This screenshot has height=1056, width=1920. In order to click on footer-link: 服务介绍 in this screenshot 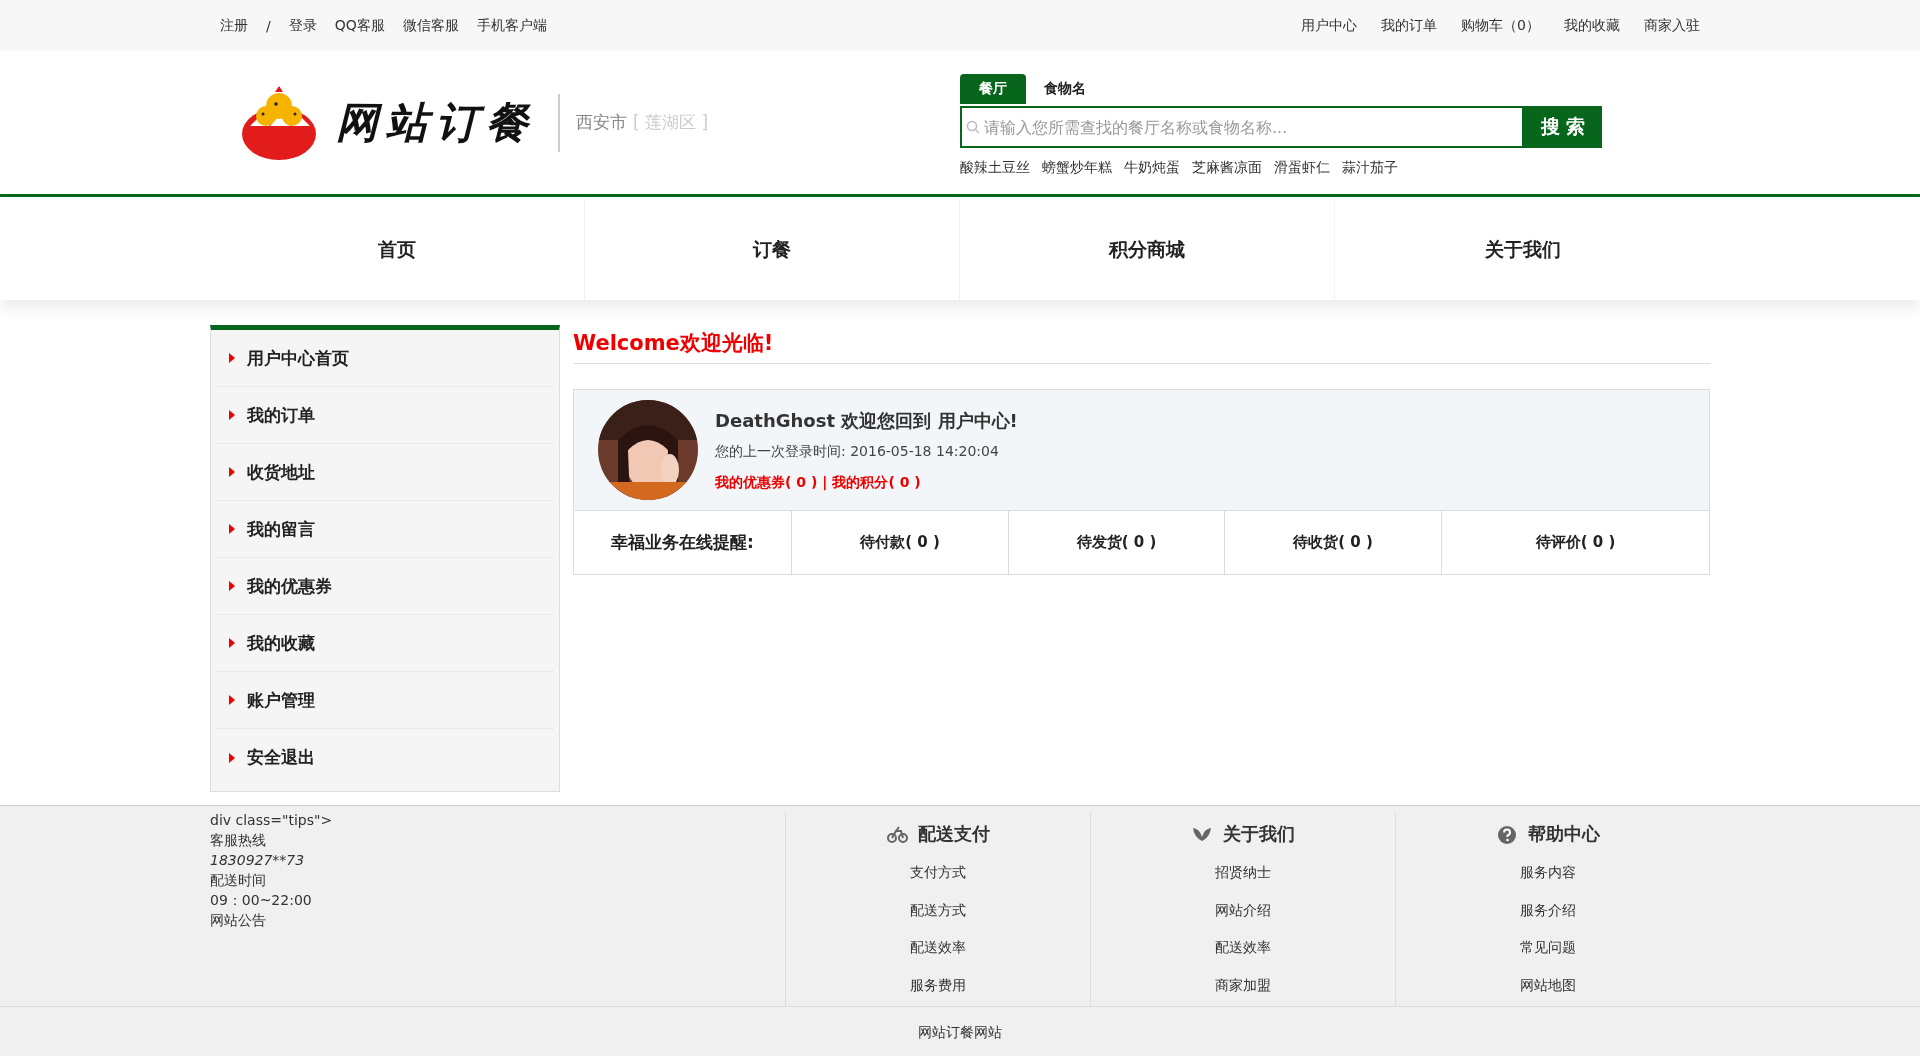, I will do `click(1548, 910)`.